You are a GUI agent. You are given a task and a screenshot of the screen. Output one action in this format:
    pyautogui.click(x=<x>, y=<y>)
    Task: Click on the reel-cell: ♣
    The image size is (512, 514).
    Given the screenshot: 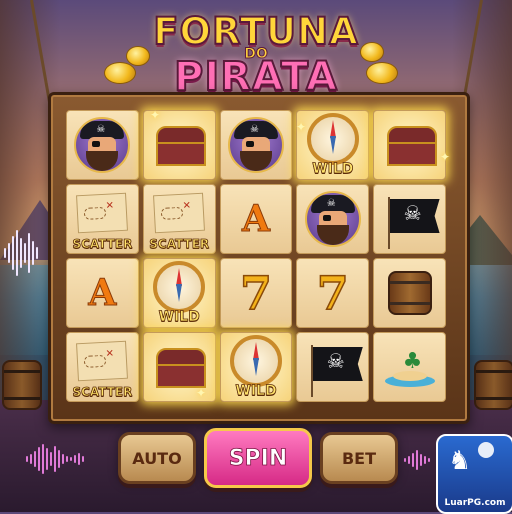 What is the action you would take?
    pyautogui.click(x=409, y=367)
    